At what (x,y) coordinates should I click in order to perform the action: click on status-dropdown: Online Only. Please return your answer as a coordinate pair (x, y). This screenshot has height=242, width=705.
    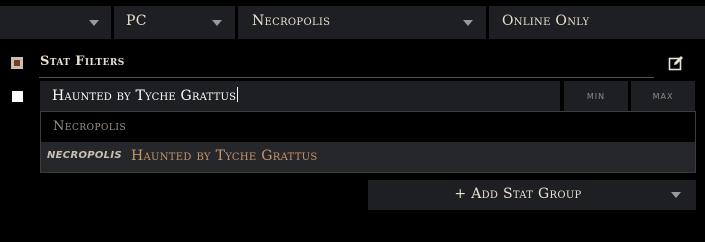
    Looking at the image, I should click on (597, 22).